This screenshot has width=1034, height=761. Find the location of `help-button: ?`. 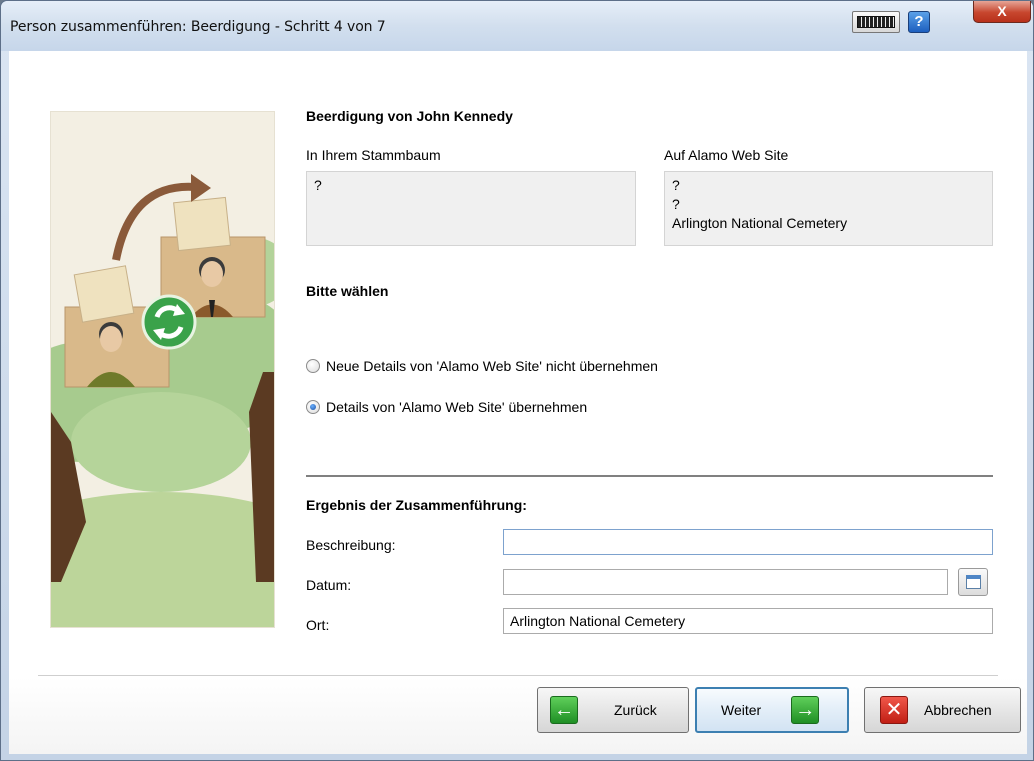

help-button: ? is located at coordinates (919, 22).